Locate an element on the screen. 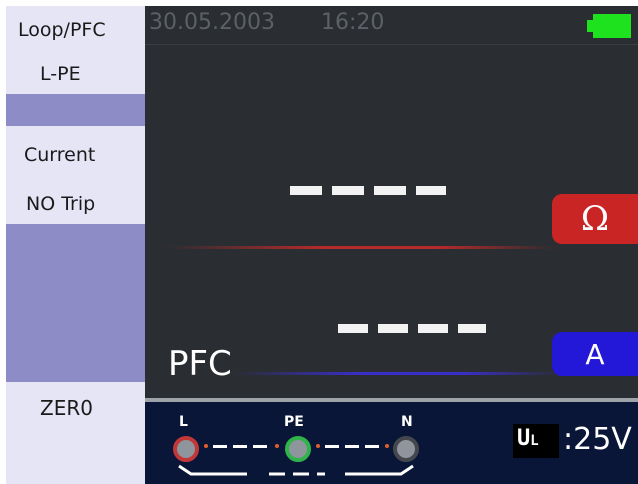  menu-item-current: Current is located at coordinates (75, 155).